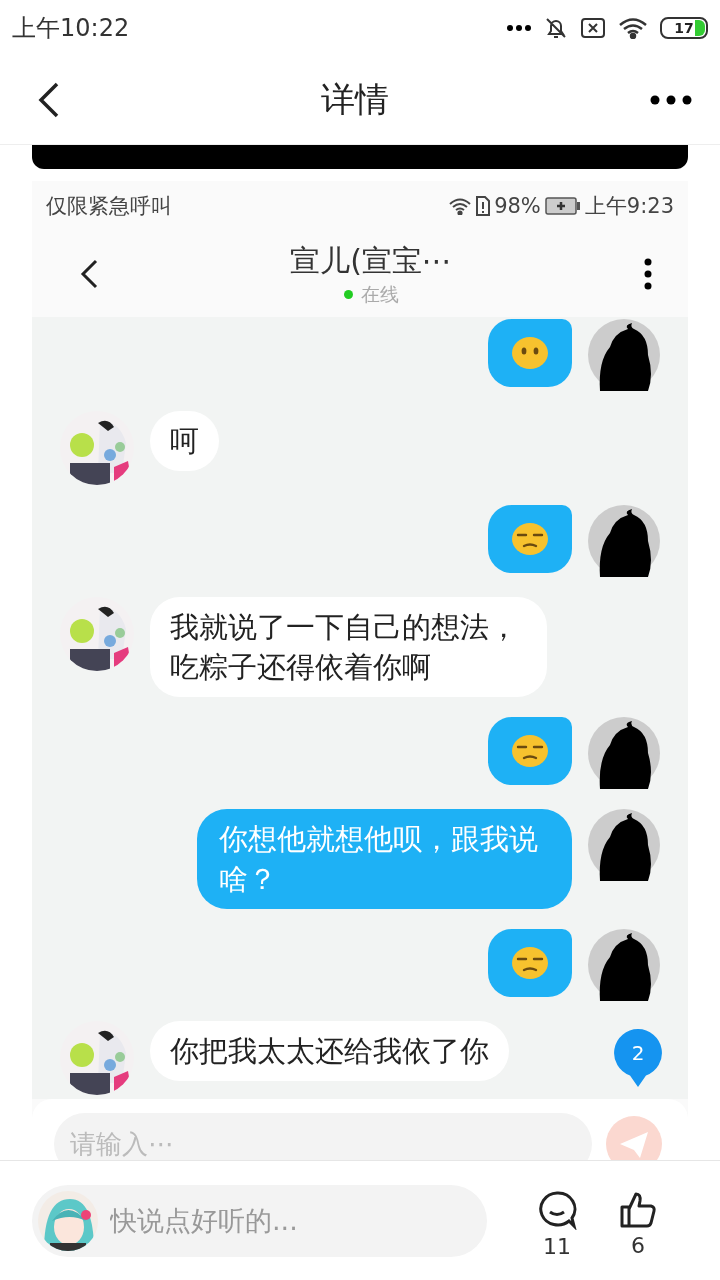 Image resolution: width=720 pixels, height=1280 pixels. Describe the element at coordinates (371, 260) in the screenshot. I see `chat-title: 宣儿(宣宝⋯` at that location.